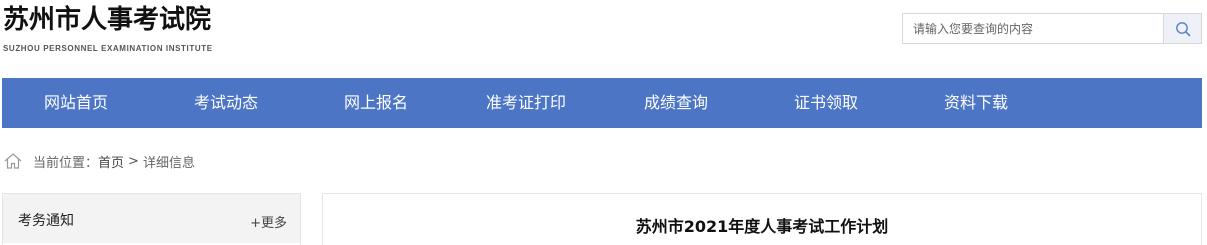  I want to click on site-logo-subtitle: SUZHOU PERSONNEL EXAMINATION INSTITUTE, so click(108, 48).